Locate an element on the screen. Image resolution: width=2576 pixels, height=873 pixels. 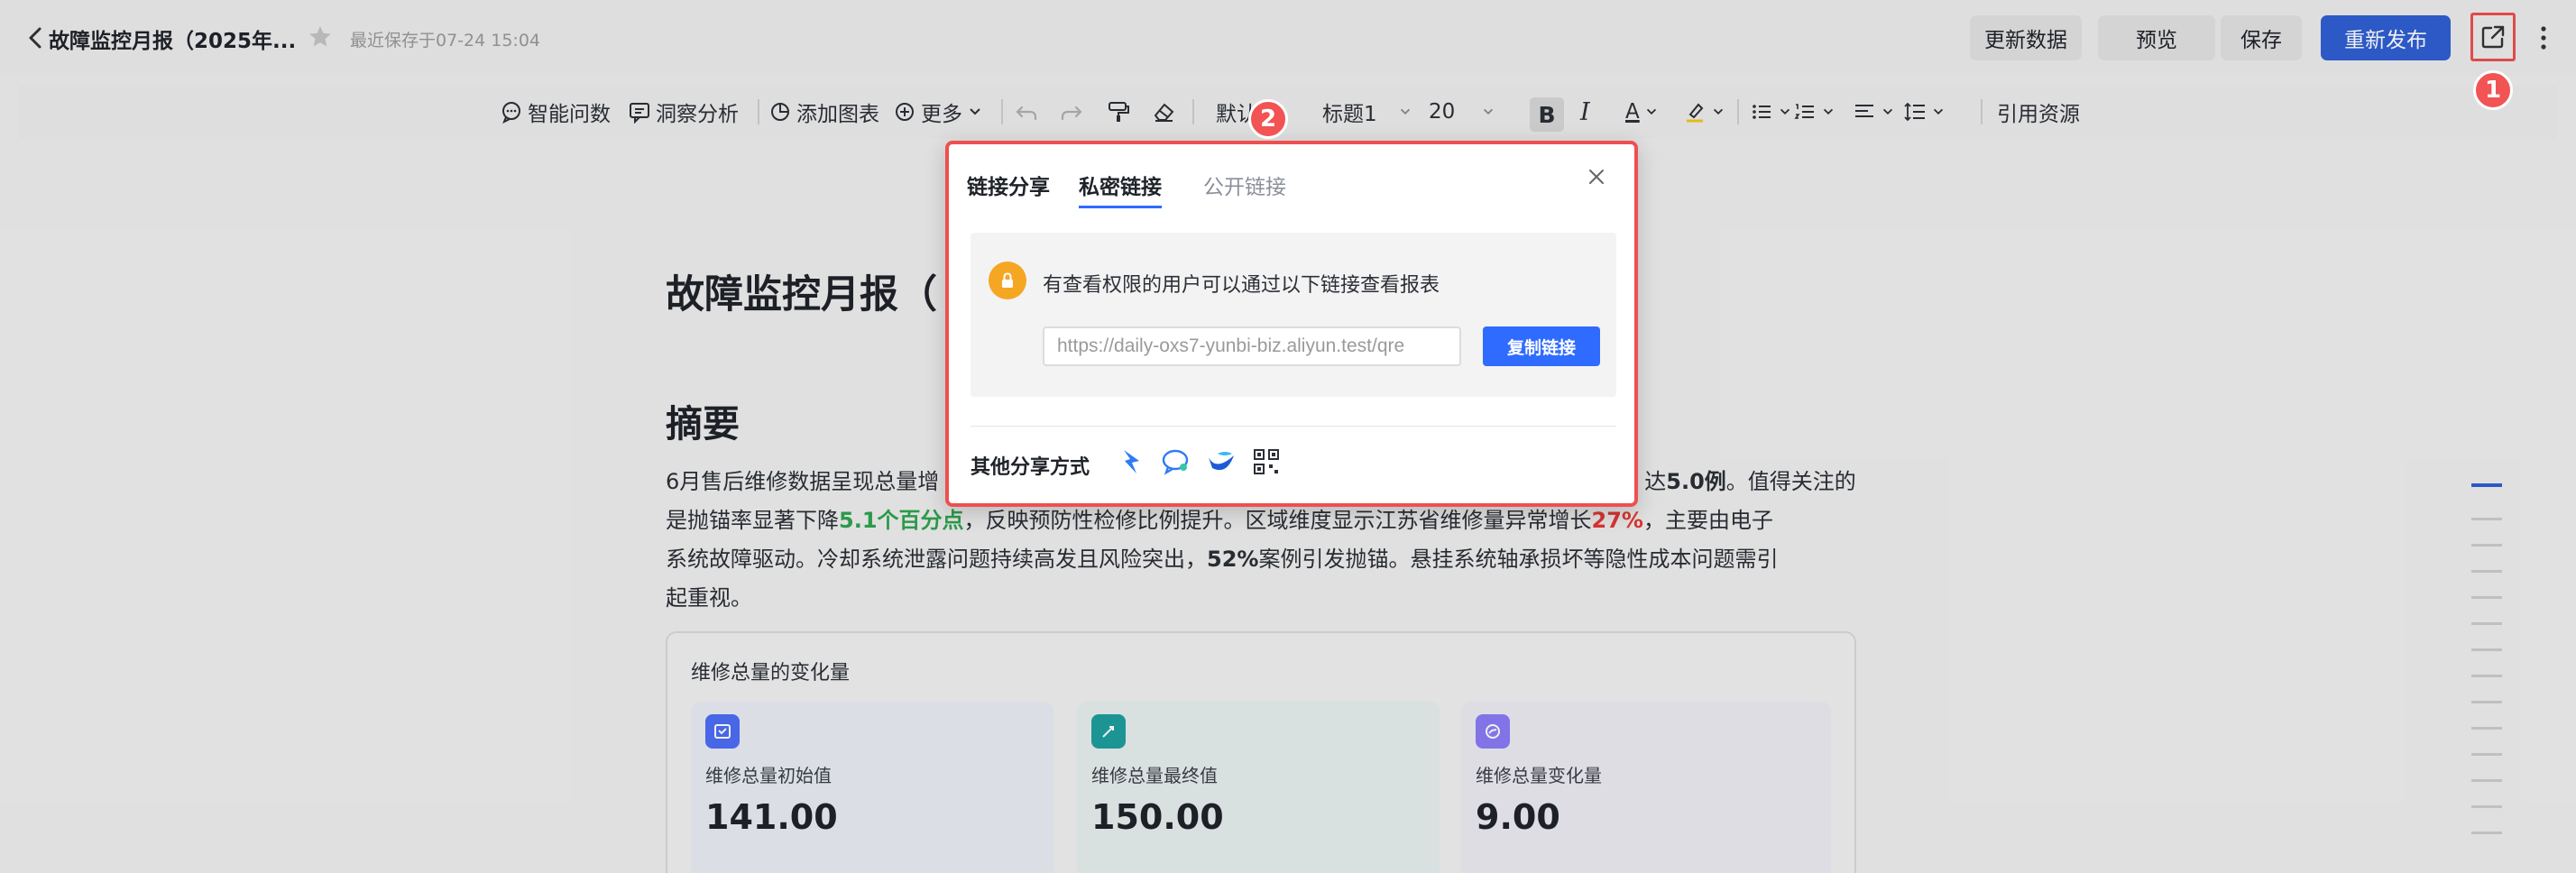
chat-icon is located at coordinates (1176, 462).